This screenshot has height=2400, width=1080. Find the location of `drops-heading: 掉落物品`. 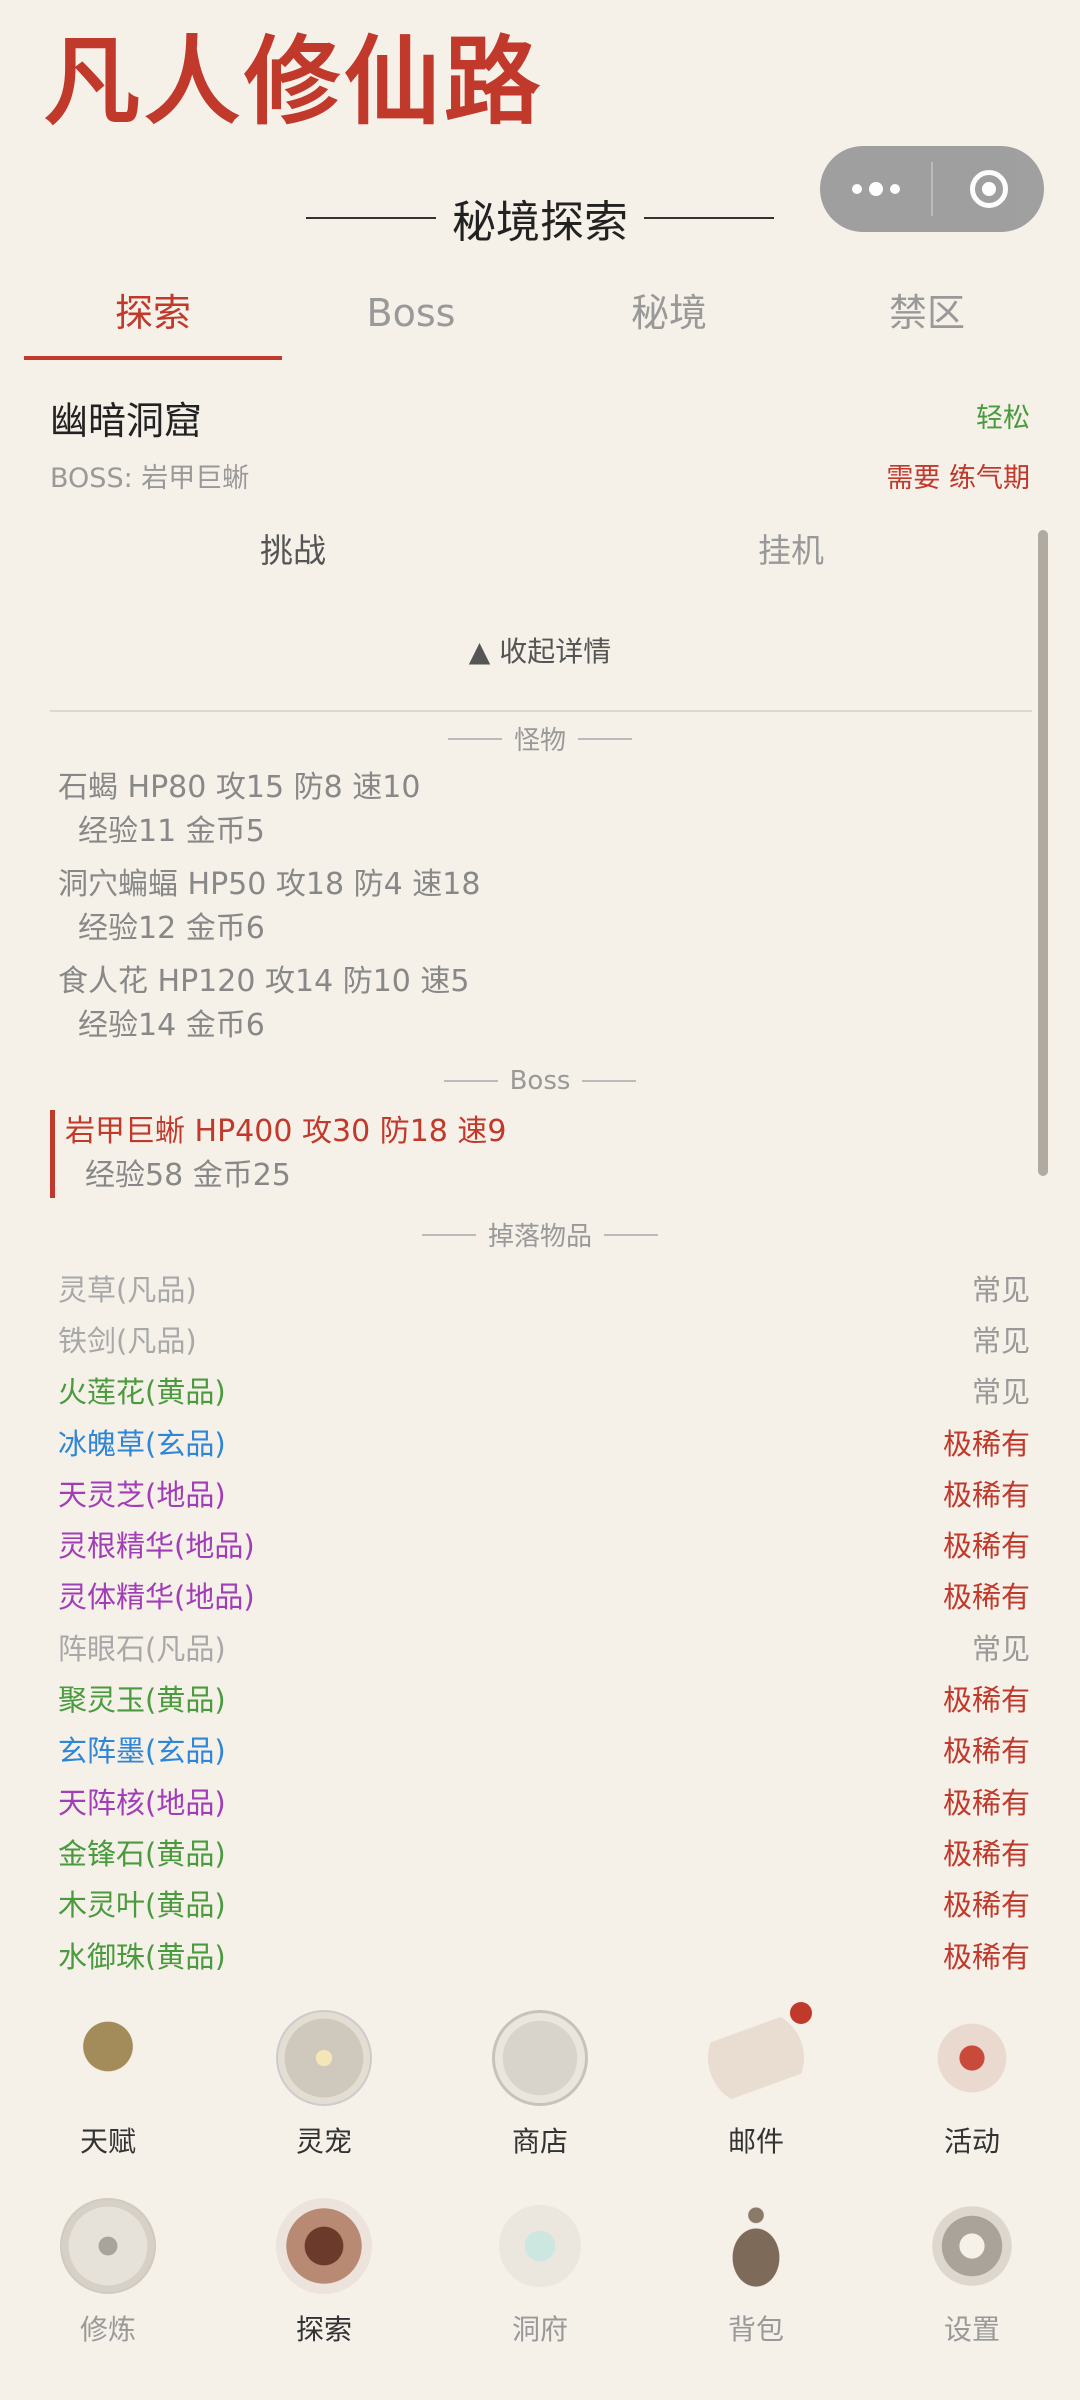

drops-heading: 掉落物品 is located at coordinates (540, 1234).